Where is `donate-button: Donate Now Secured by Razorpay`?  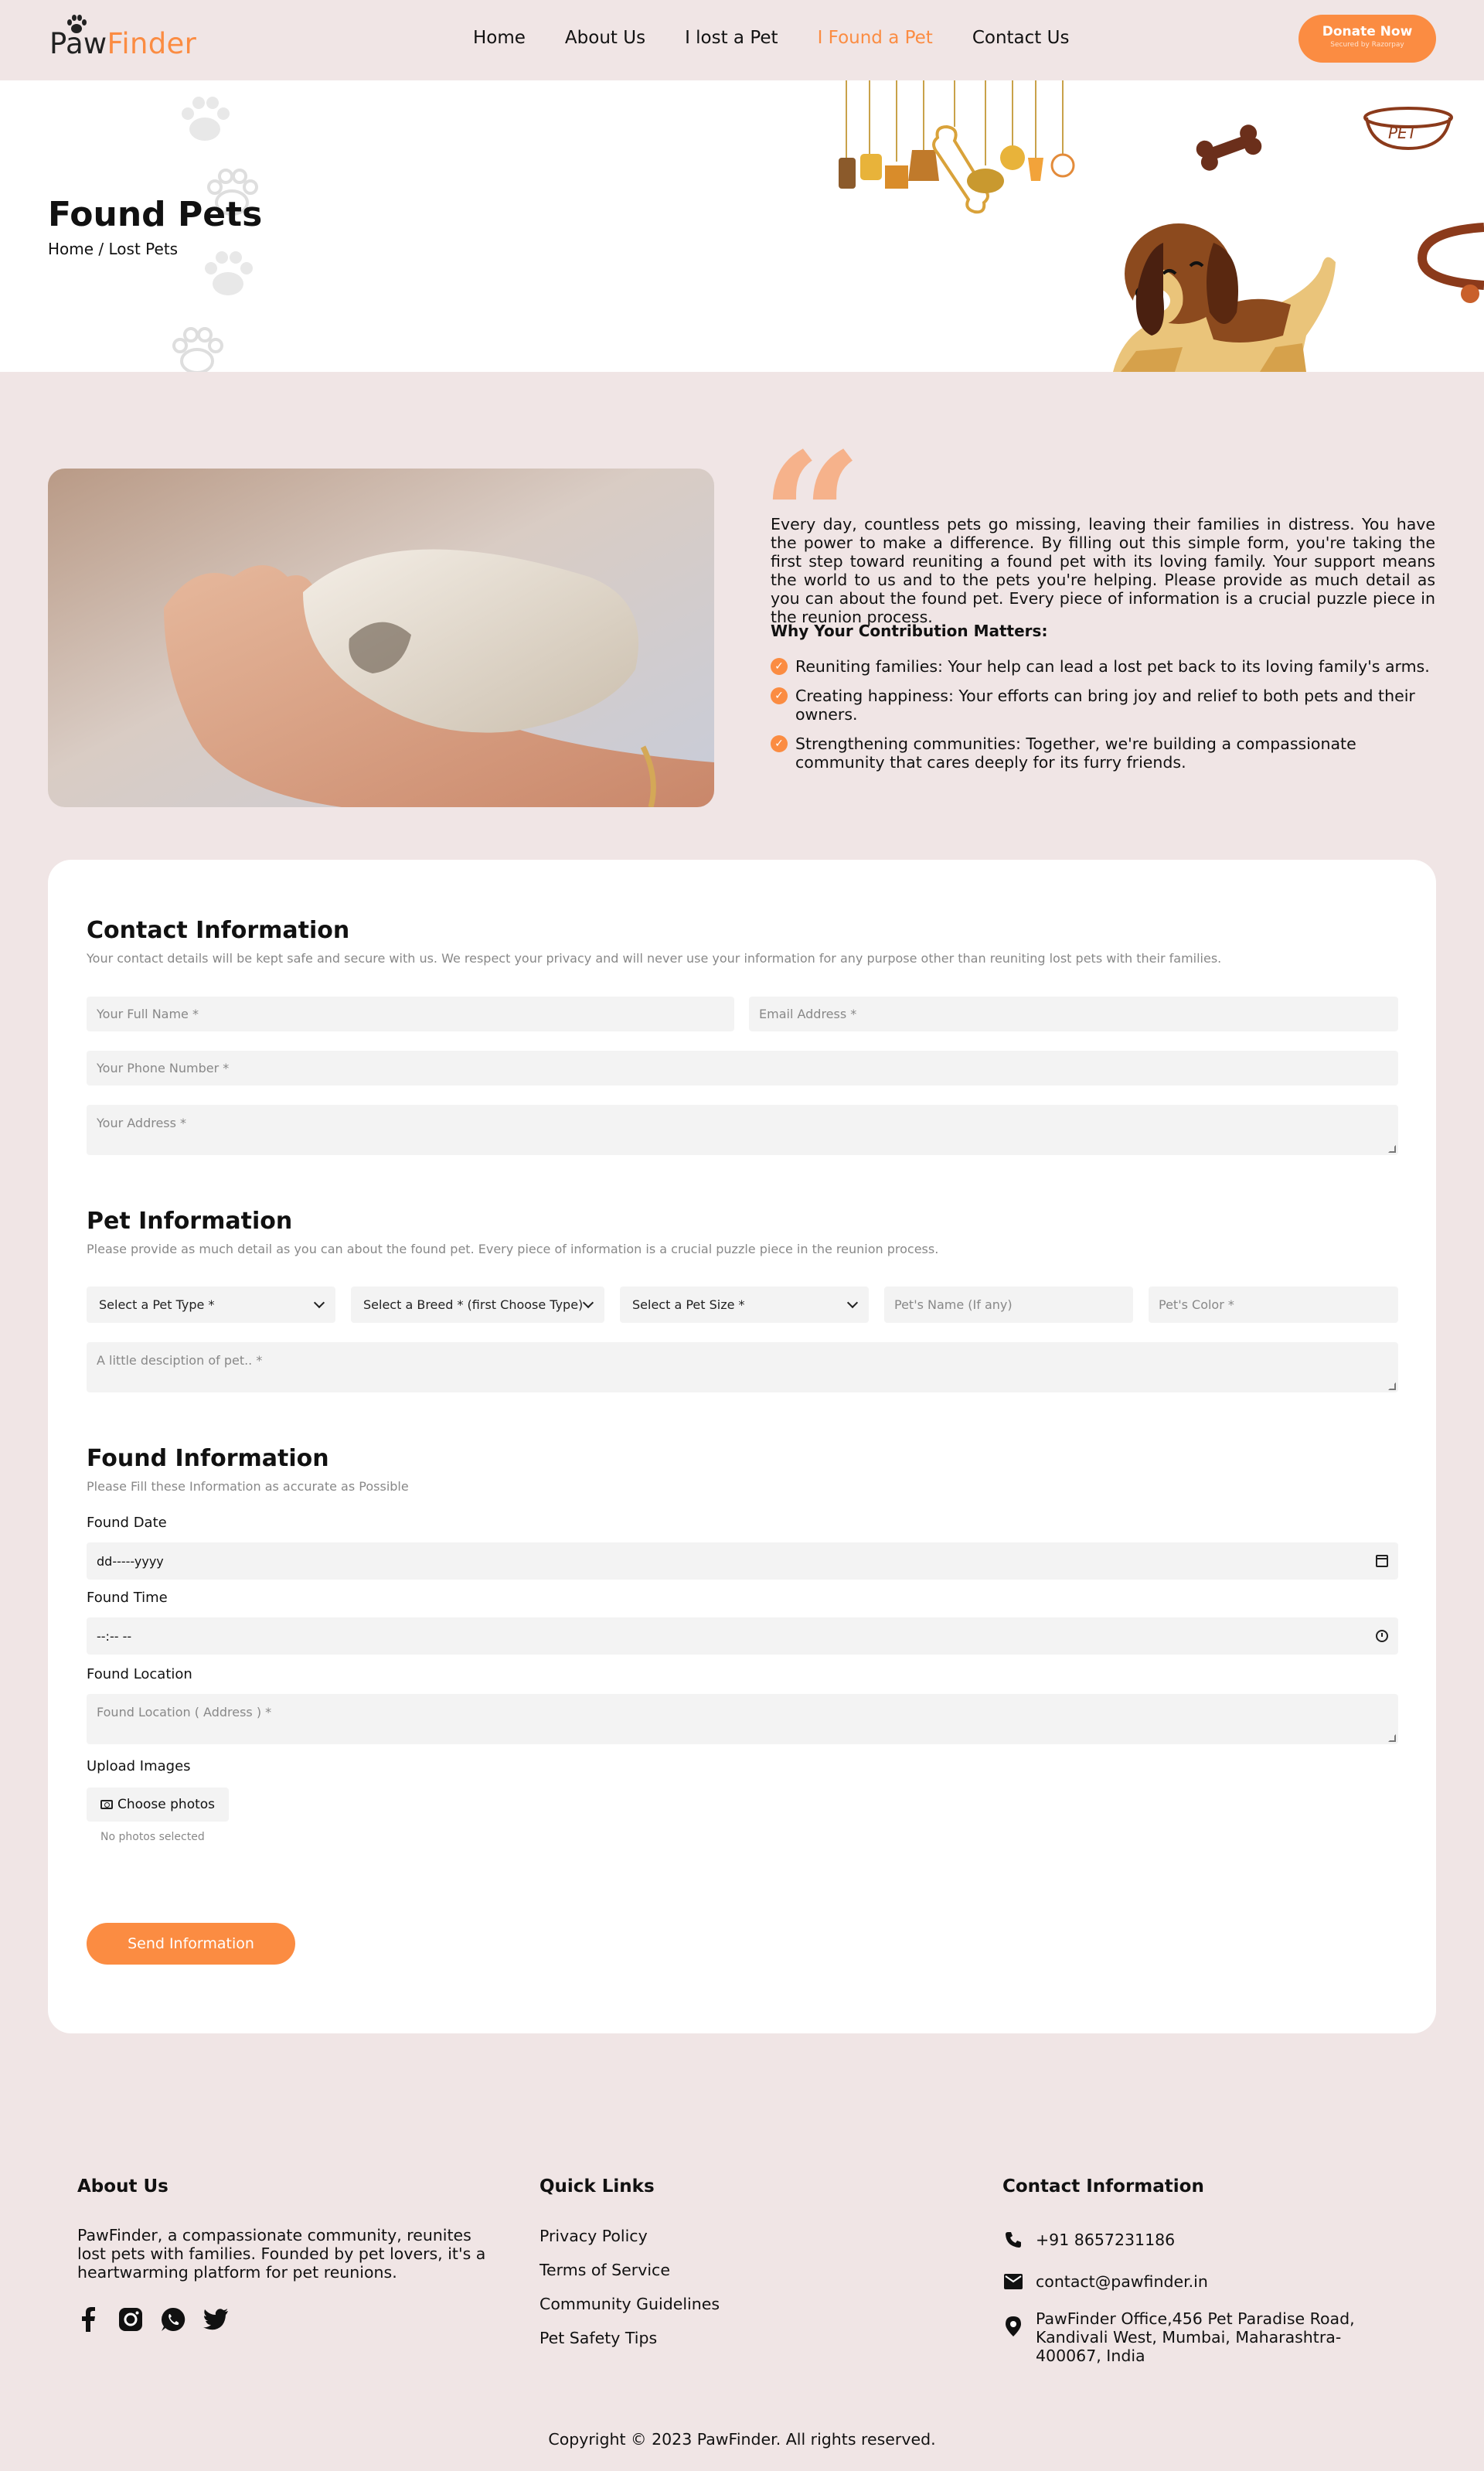 donate-button: Donate Now Secured by Razorpay is located at coordinates (1367, 39).